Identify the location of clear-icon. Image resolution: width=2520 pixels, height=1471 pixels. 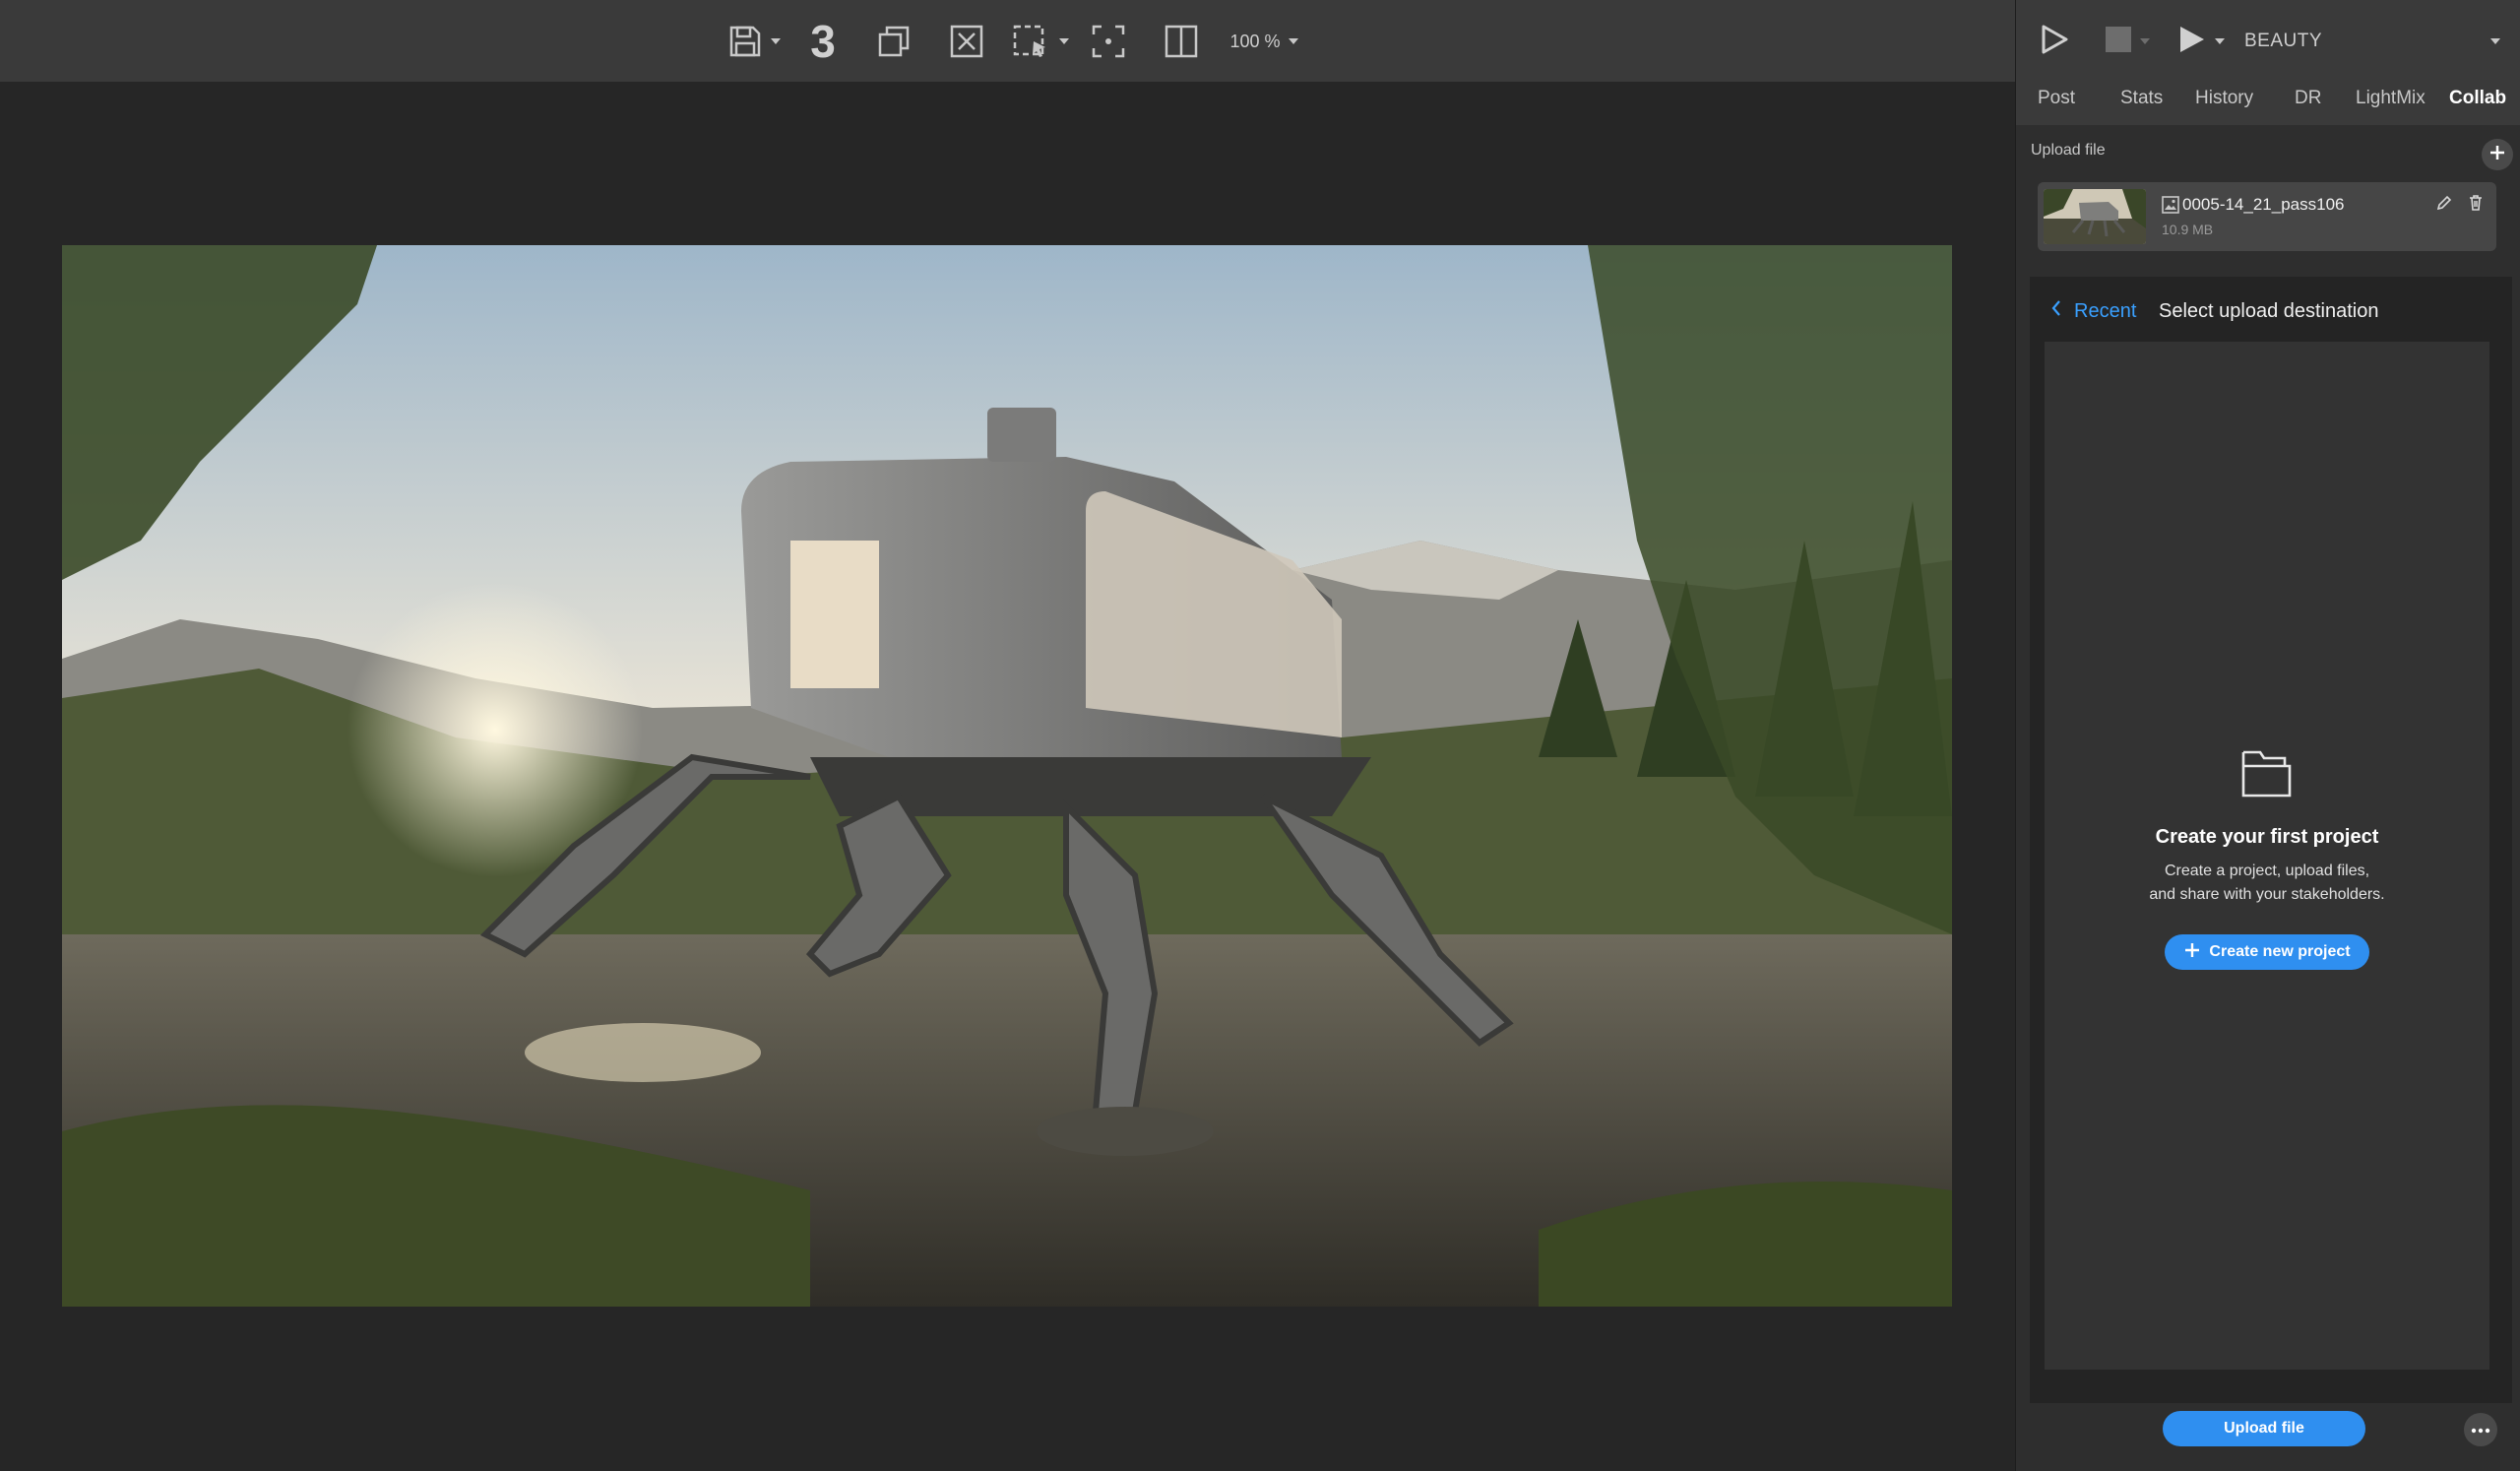
(966, 41).